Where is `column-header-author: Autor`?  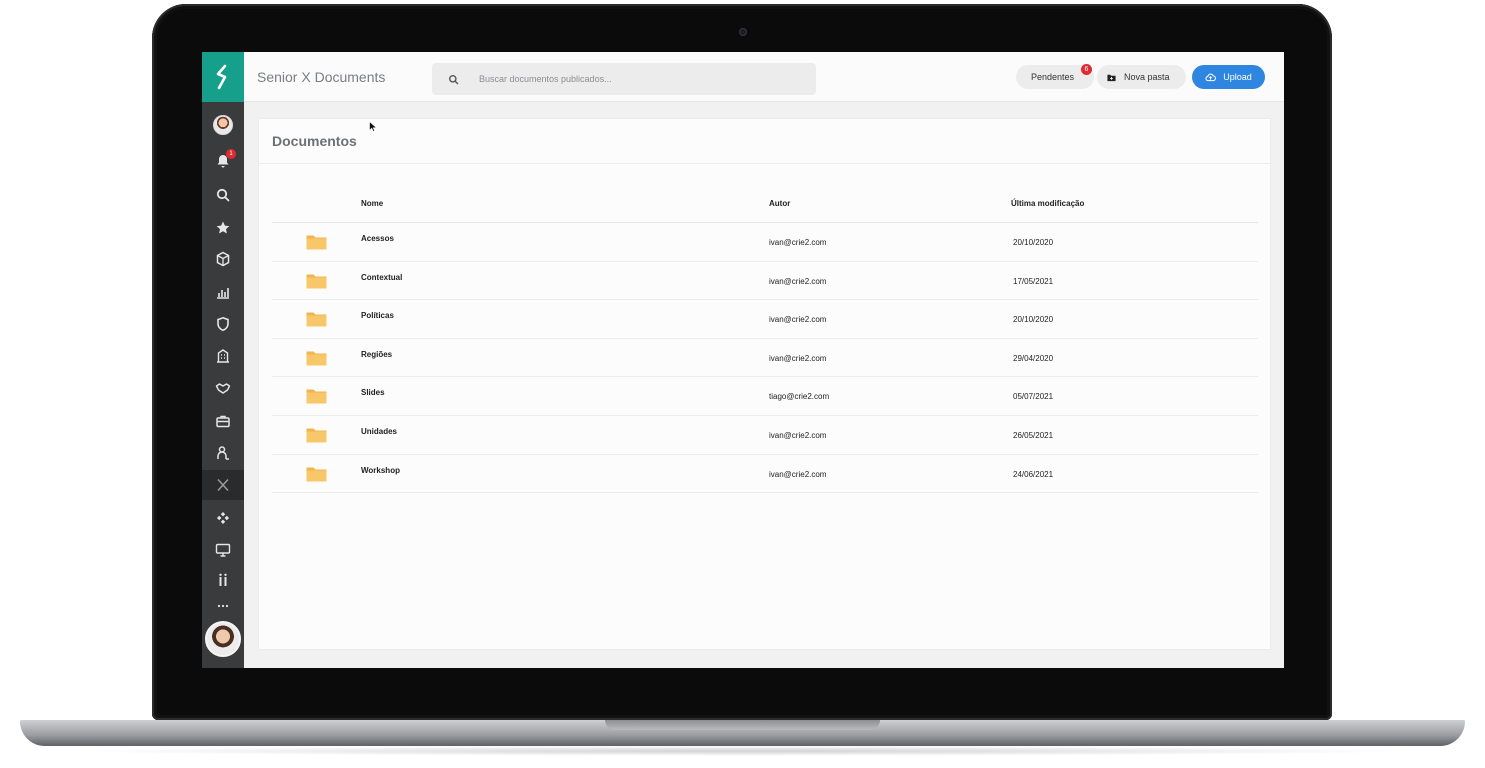
column-header-author: Autor is located at coordinates (779, 203).